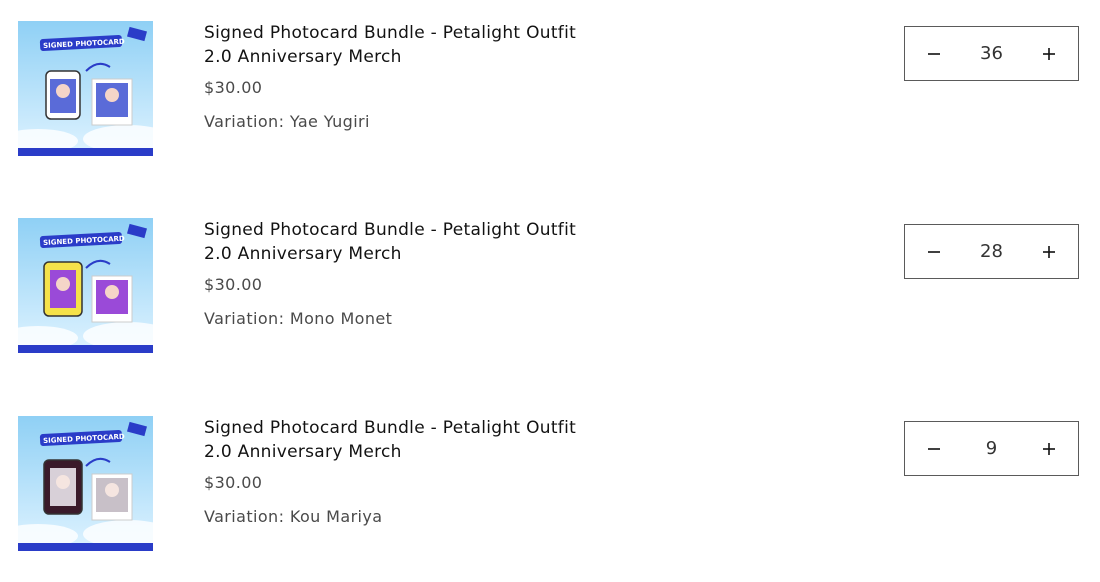 The height and width of the screenshot is (582, 1100). I want to click on product-variation: Variation: Mono Monet, so click(298, 318).